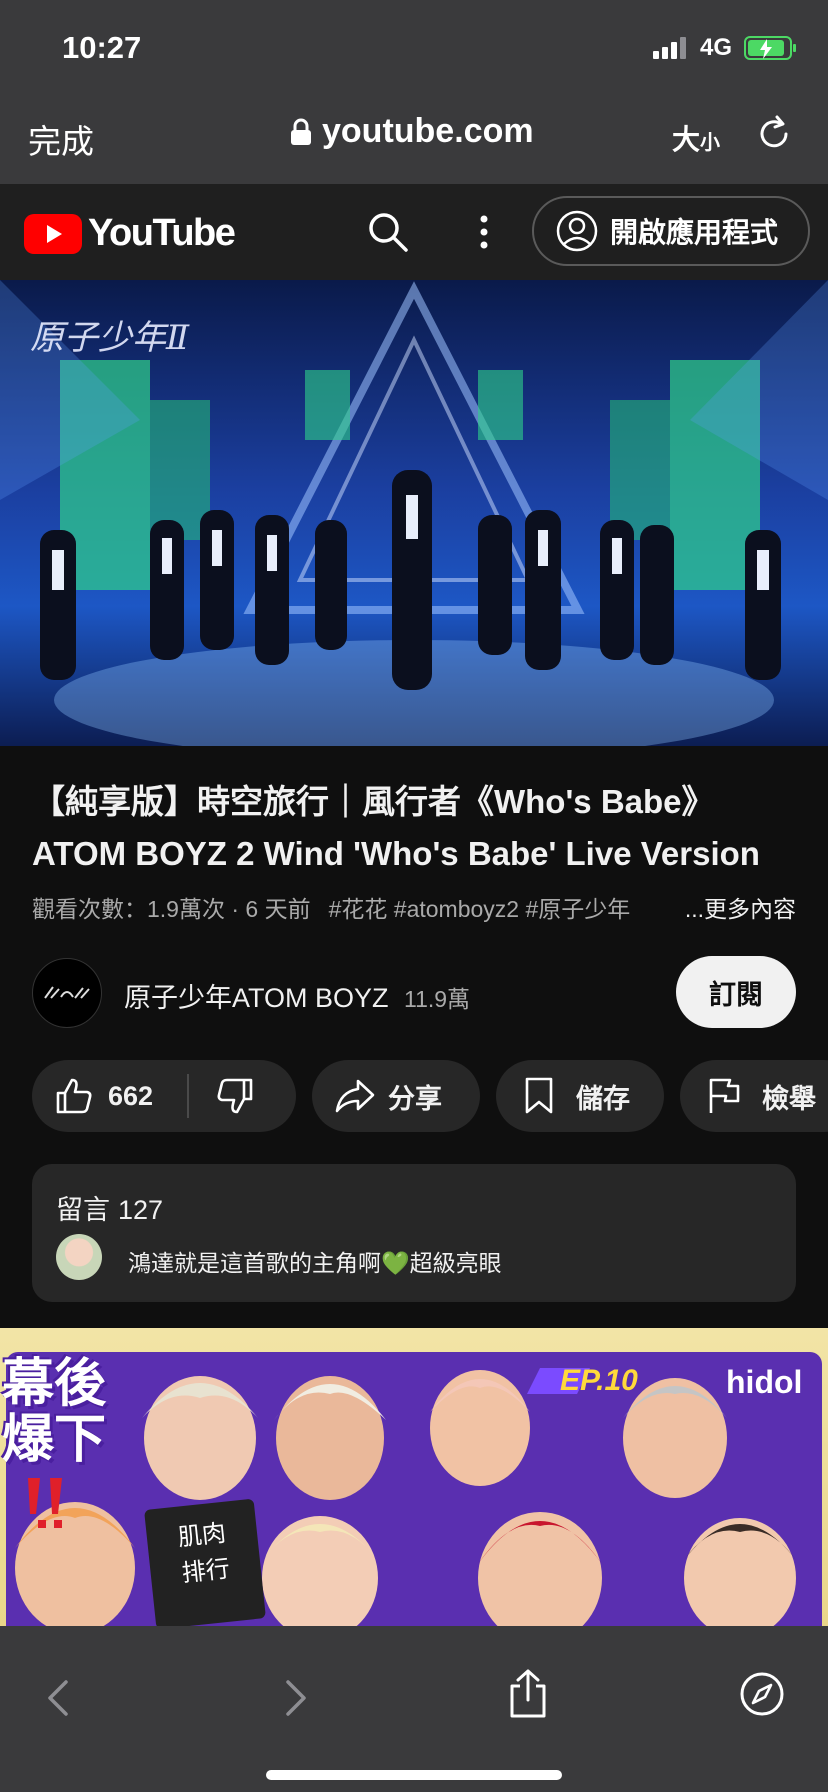 Image resolution: width=828 pixels, height=1792 pixels. What do you see at coordinates (235, 1096) in the screenshot?
I see `dislike-icon` at bounding box center [235, 1096].